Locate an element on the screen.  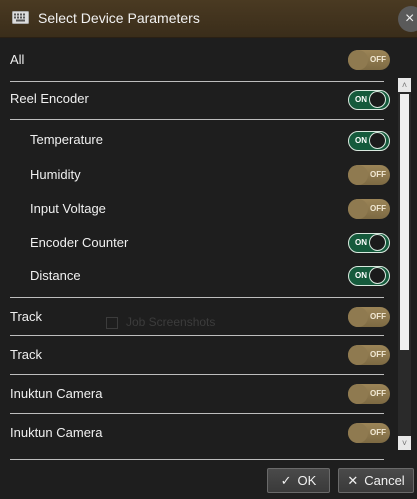
row-label: Humidity is located at coordinates (55, 174).